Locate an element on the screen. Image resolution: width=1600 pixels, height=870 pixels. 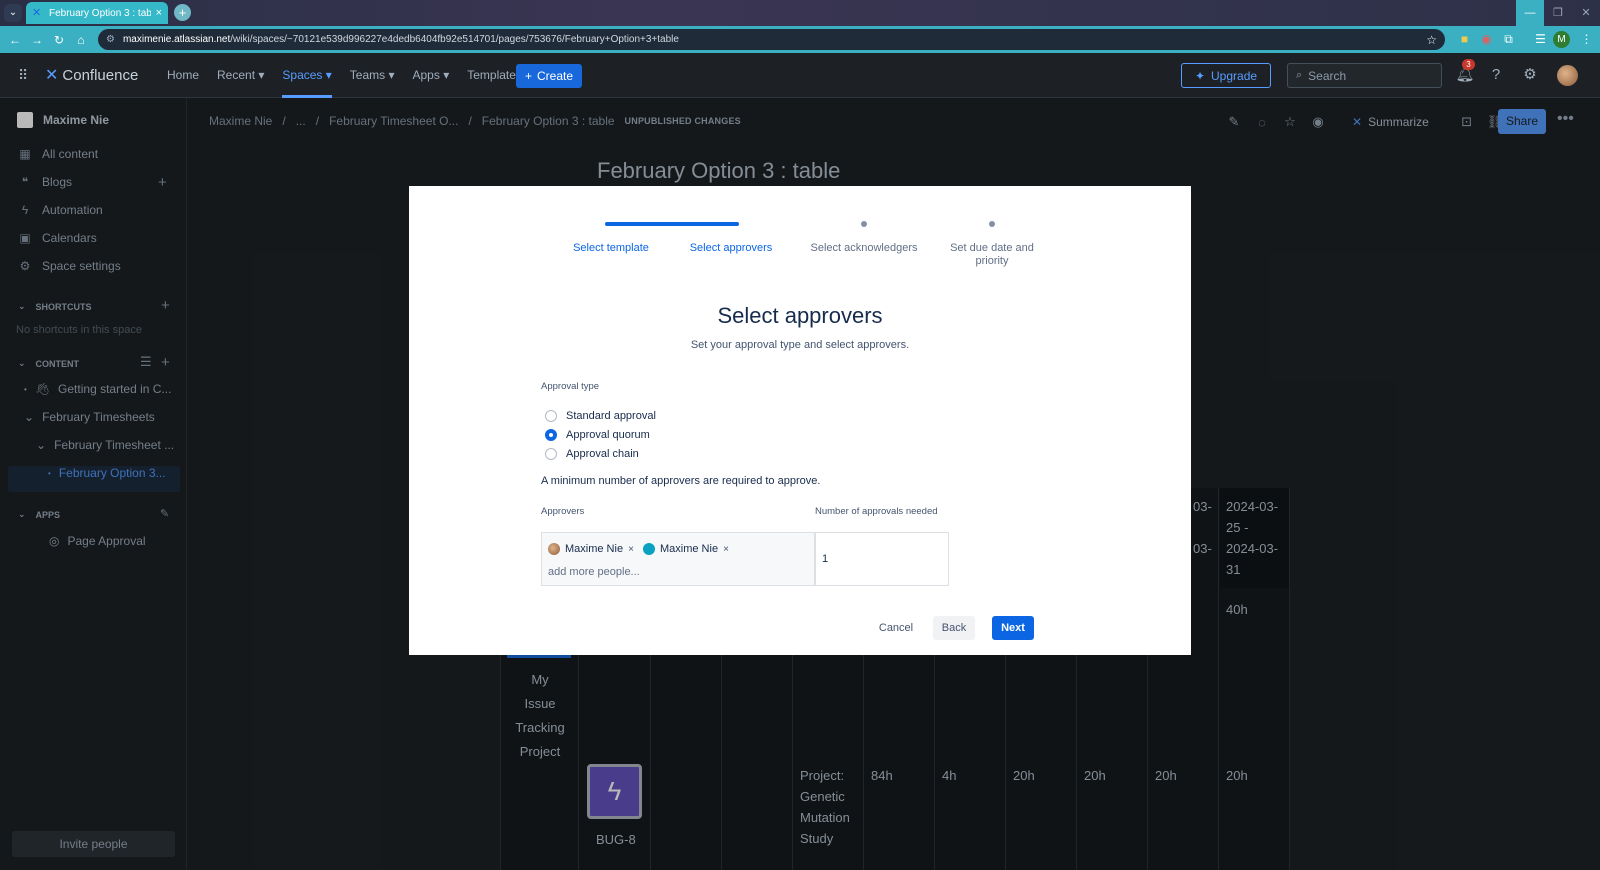
confluence-favicon-icon: ✕ is located at coordinates (37, 13).